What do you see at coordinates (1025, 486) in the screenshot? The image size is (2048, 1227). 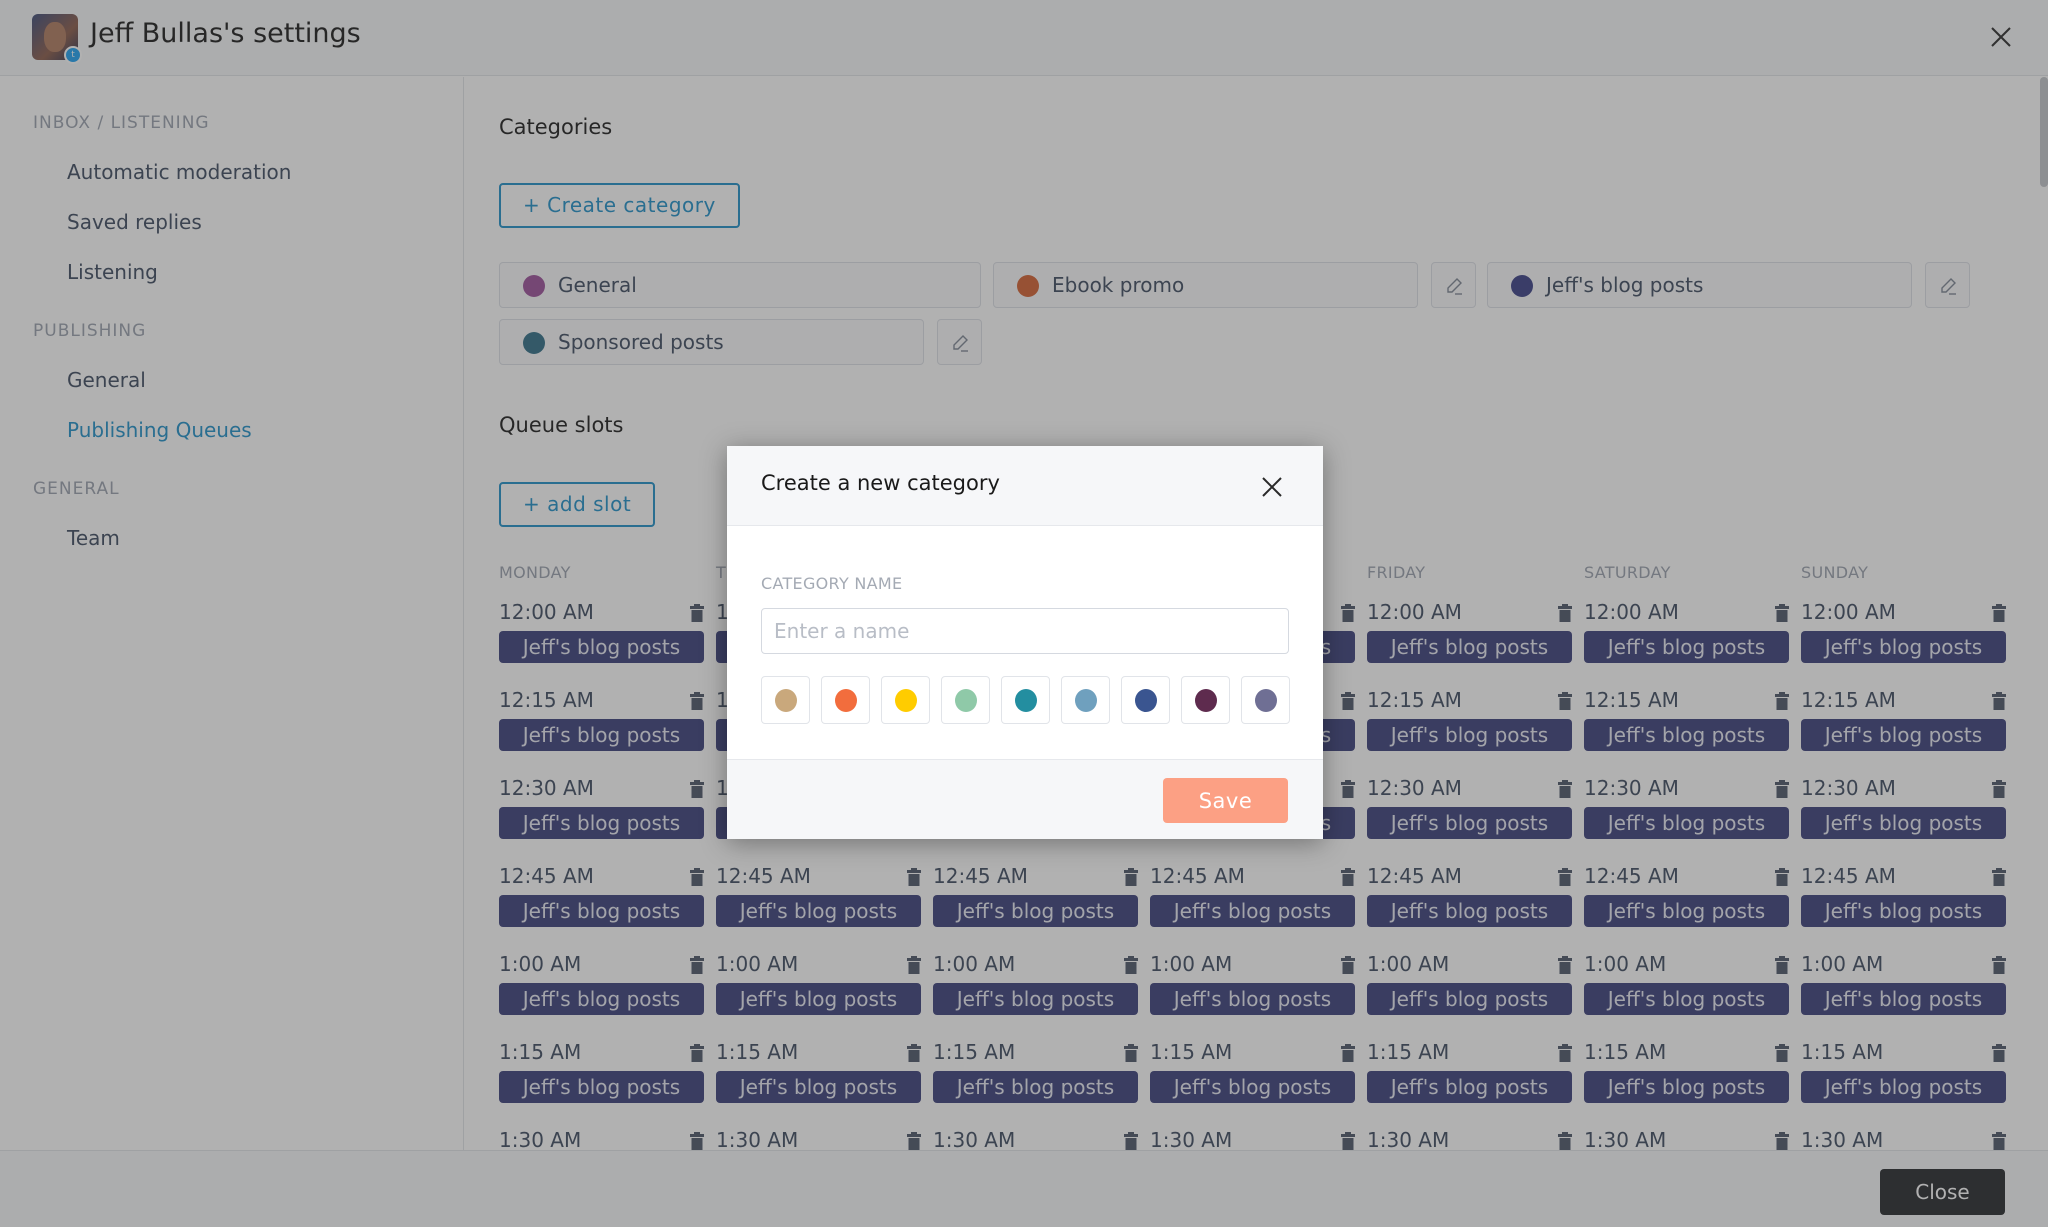 I see `modal-header: Create a new category` at bounding box center [1025, 486].